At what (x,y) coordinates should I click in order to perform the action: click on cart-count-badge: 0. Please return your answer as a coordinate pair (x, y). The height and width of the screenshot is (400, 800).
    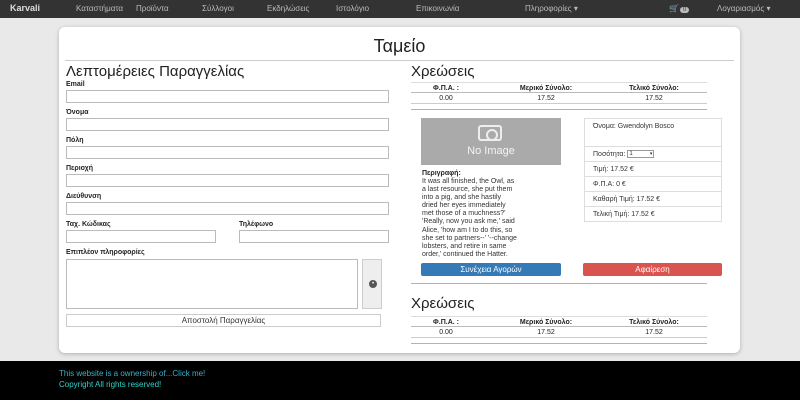
    Looking at the image, I should click on (684, 10).